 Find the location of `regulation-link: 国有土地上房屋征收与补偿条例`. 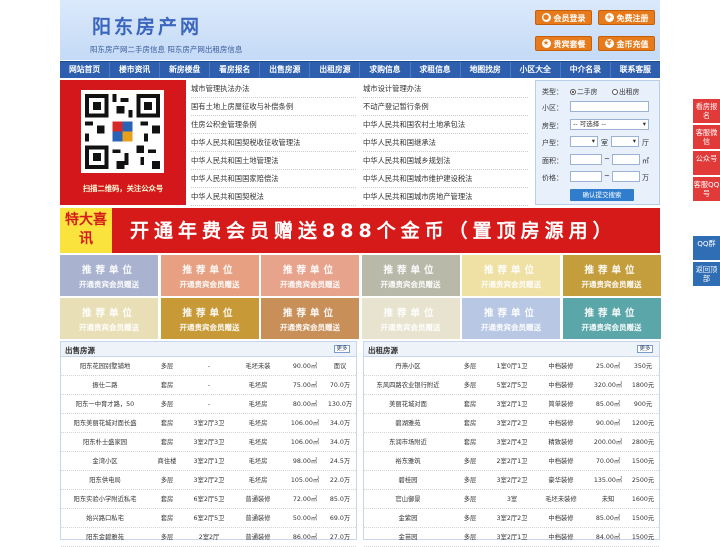

regulation-link: 国有土地上房屋征收与补偿条例 is located at coordinates (273, 107).